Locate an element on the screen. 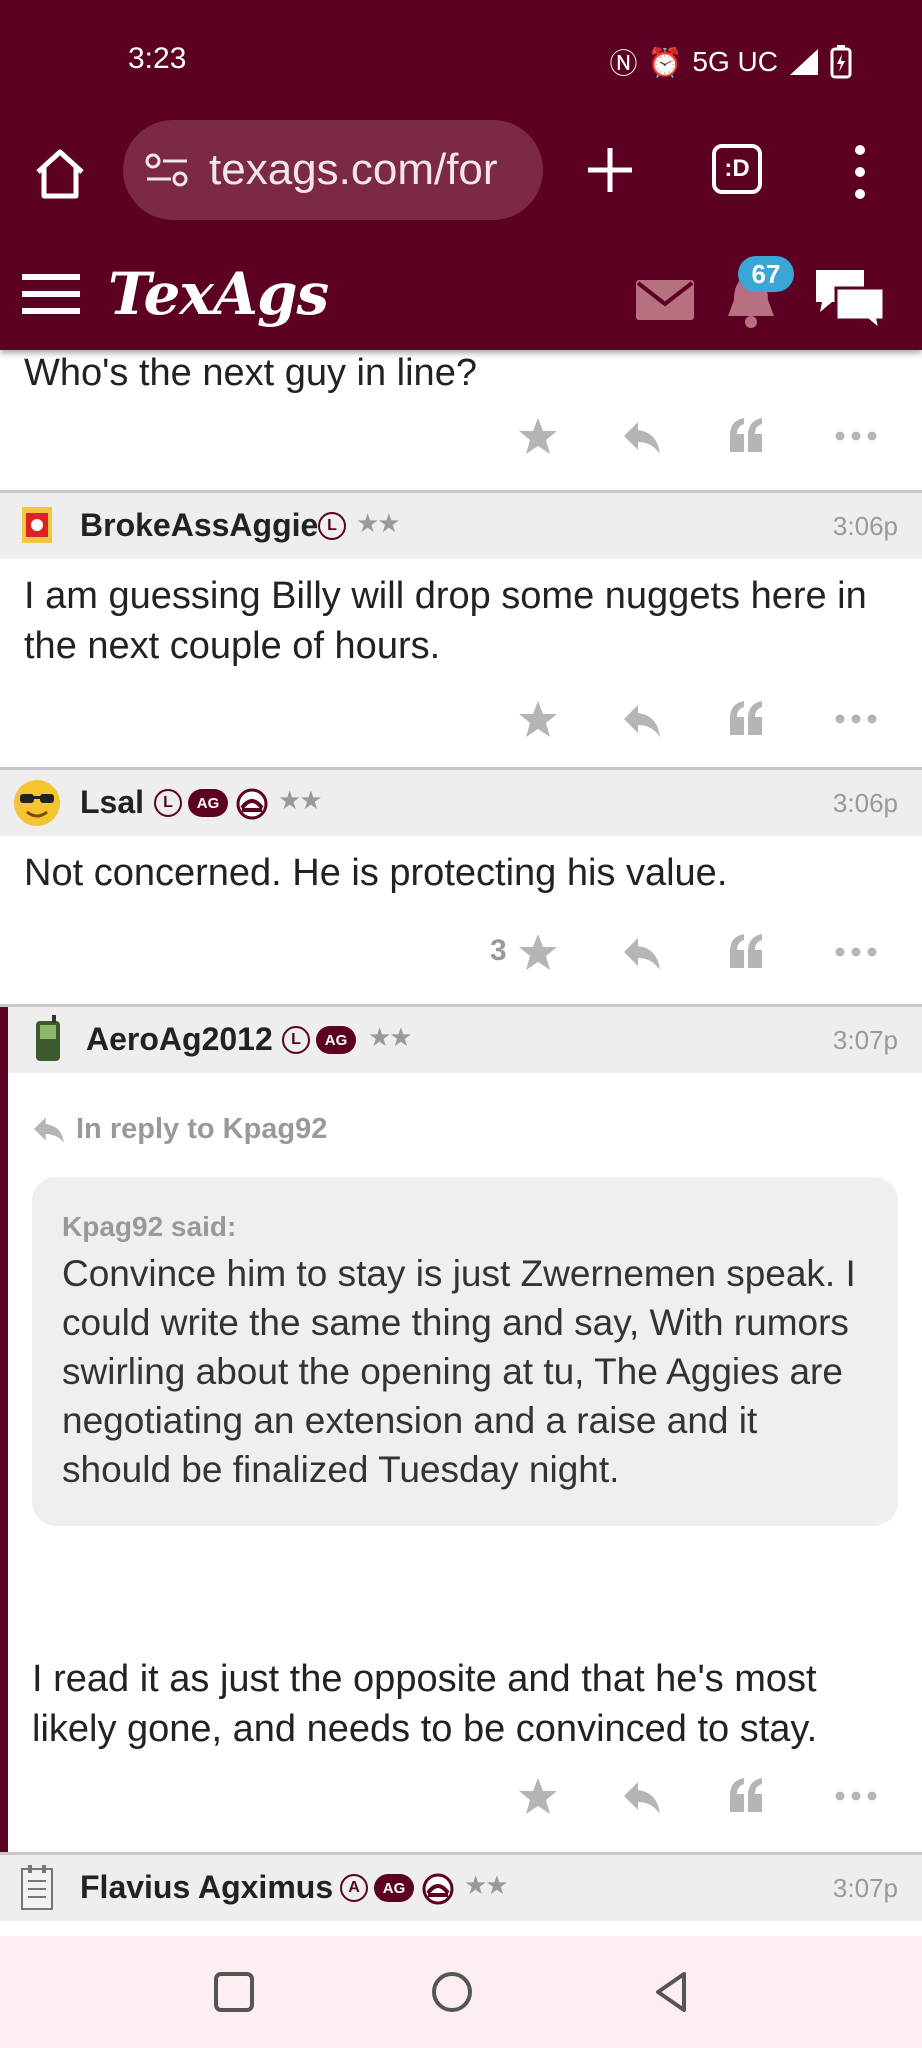  tab-switcher-button: :D is located at coordinates (737, 169).